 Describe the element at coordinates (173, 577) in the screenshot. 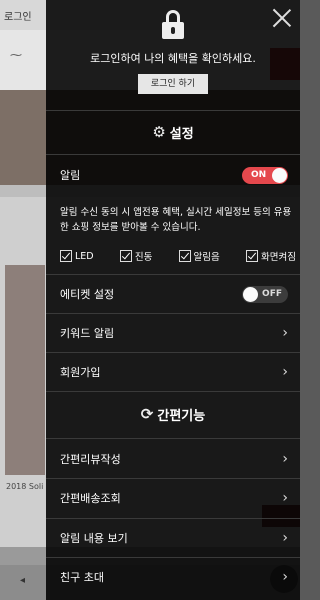

I see `quick-invite-item: 친구 초대 ›` at that location.